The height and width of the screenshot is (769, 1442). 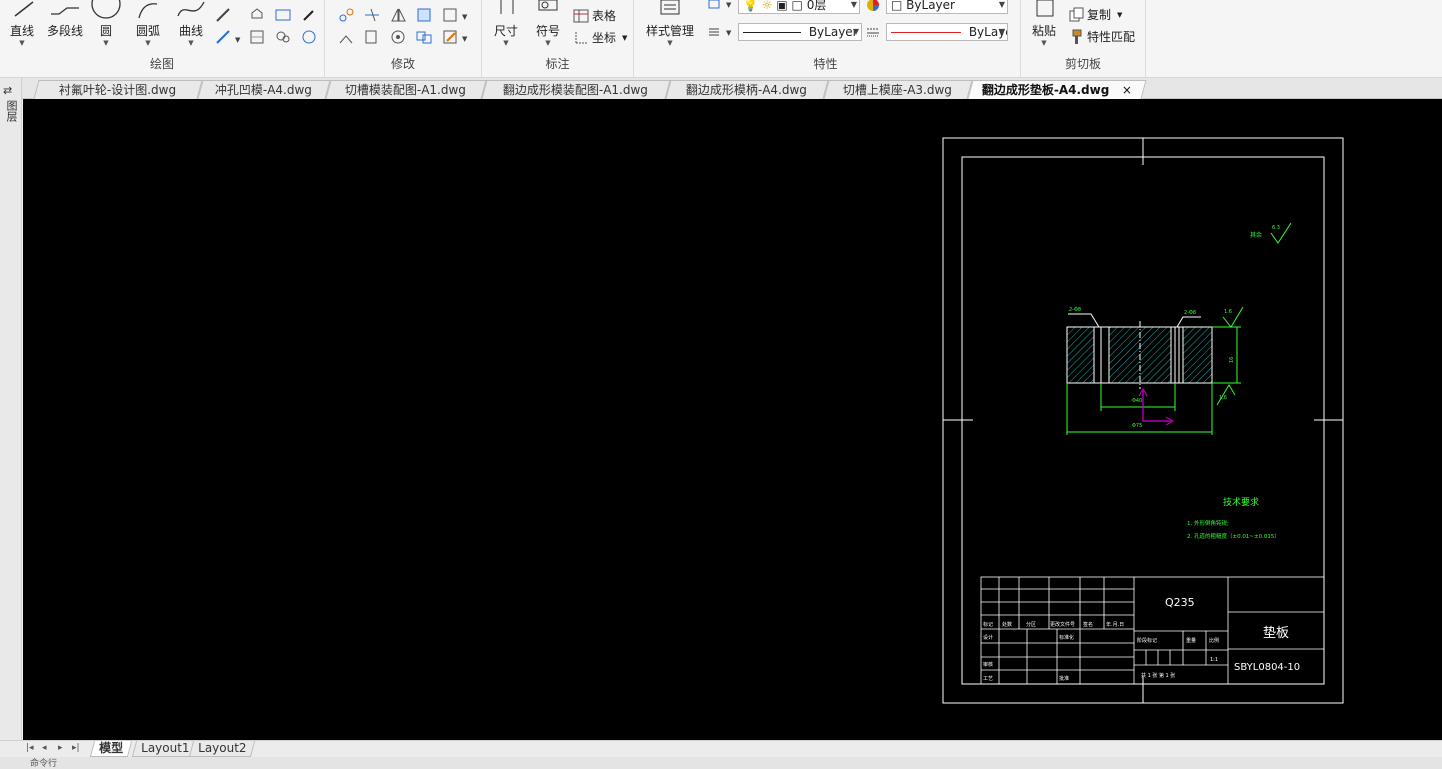 I want to click on table-icon, so click(x=581, y=16).